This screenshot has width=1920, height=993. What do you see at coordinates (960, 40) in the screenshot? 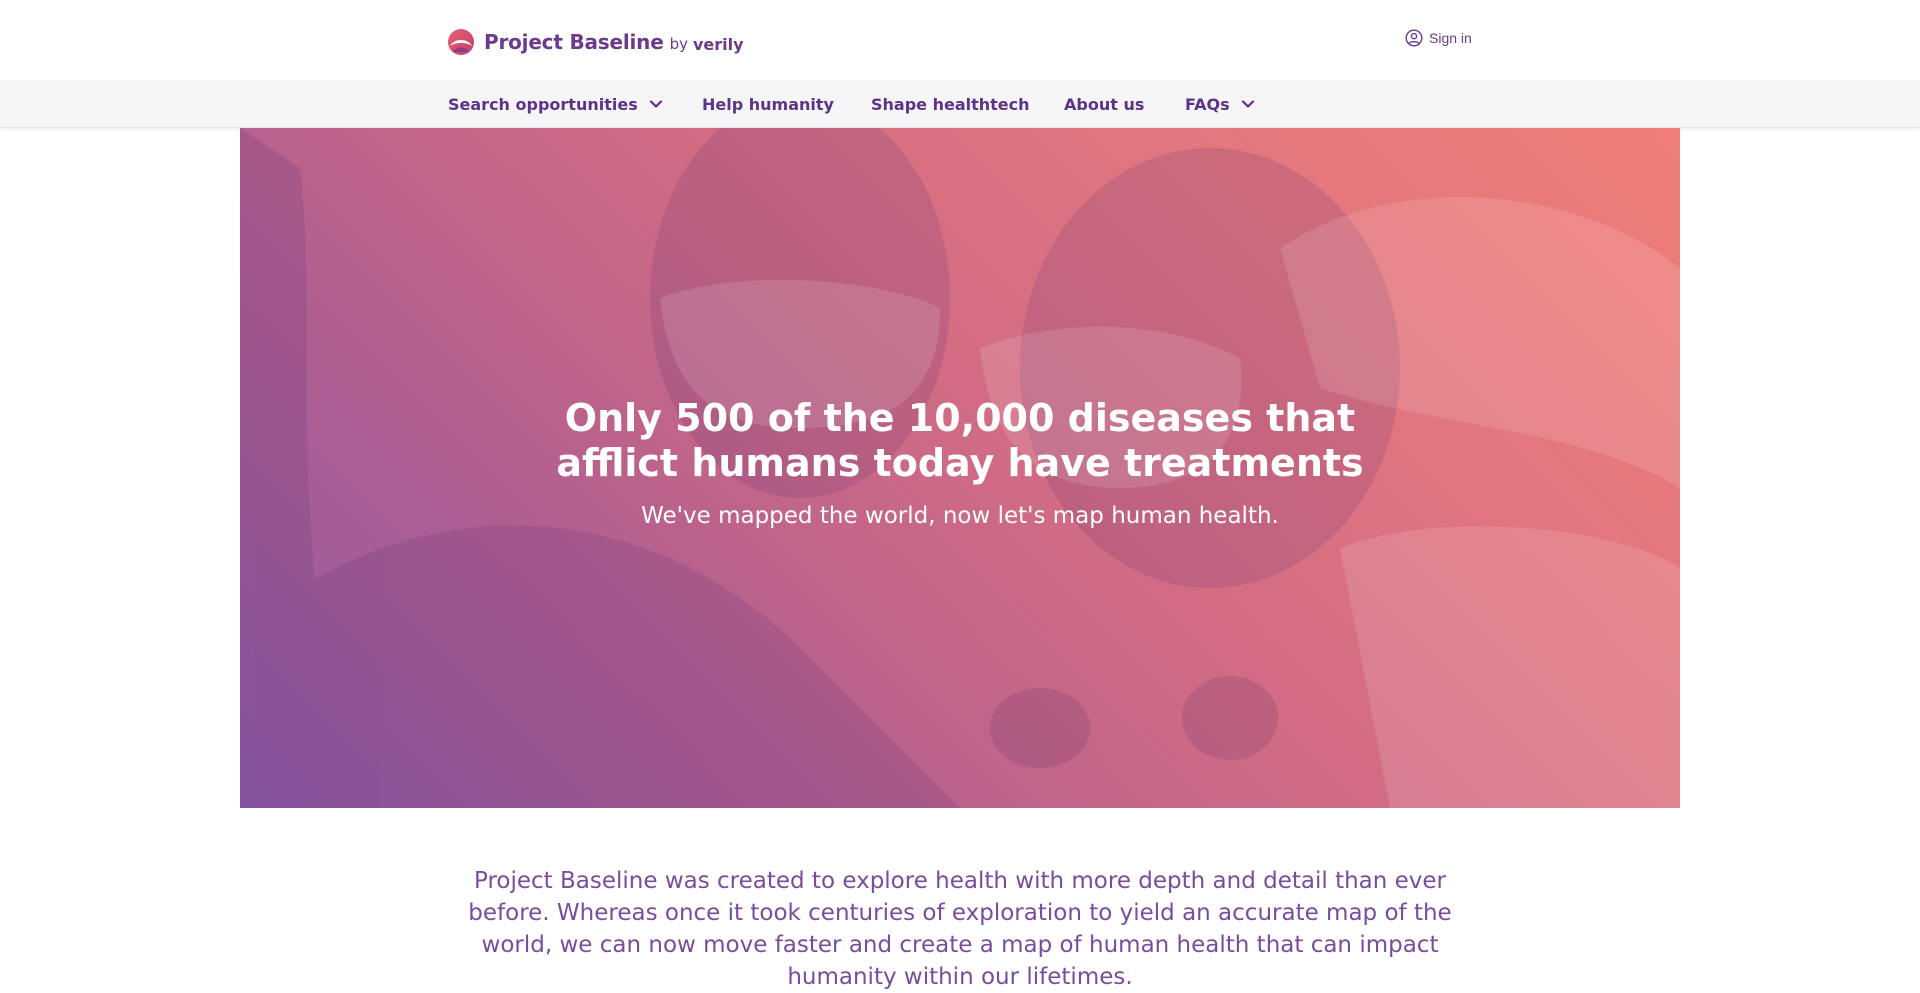
I see `site-header: Project Baseline by verily Sign in` at bounding box center [960, 40].